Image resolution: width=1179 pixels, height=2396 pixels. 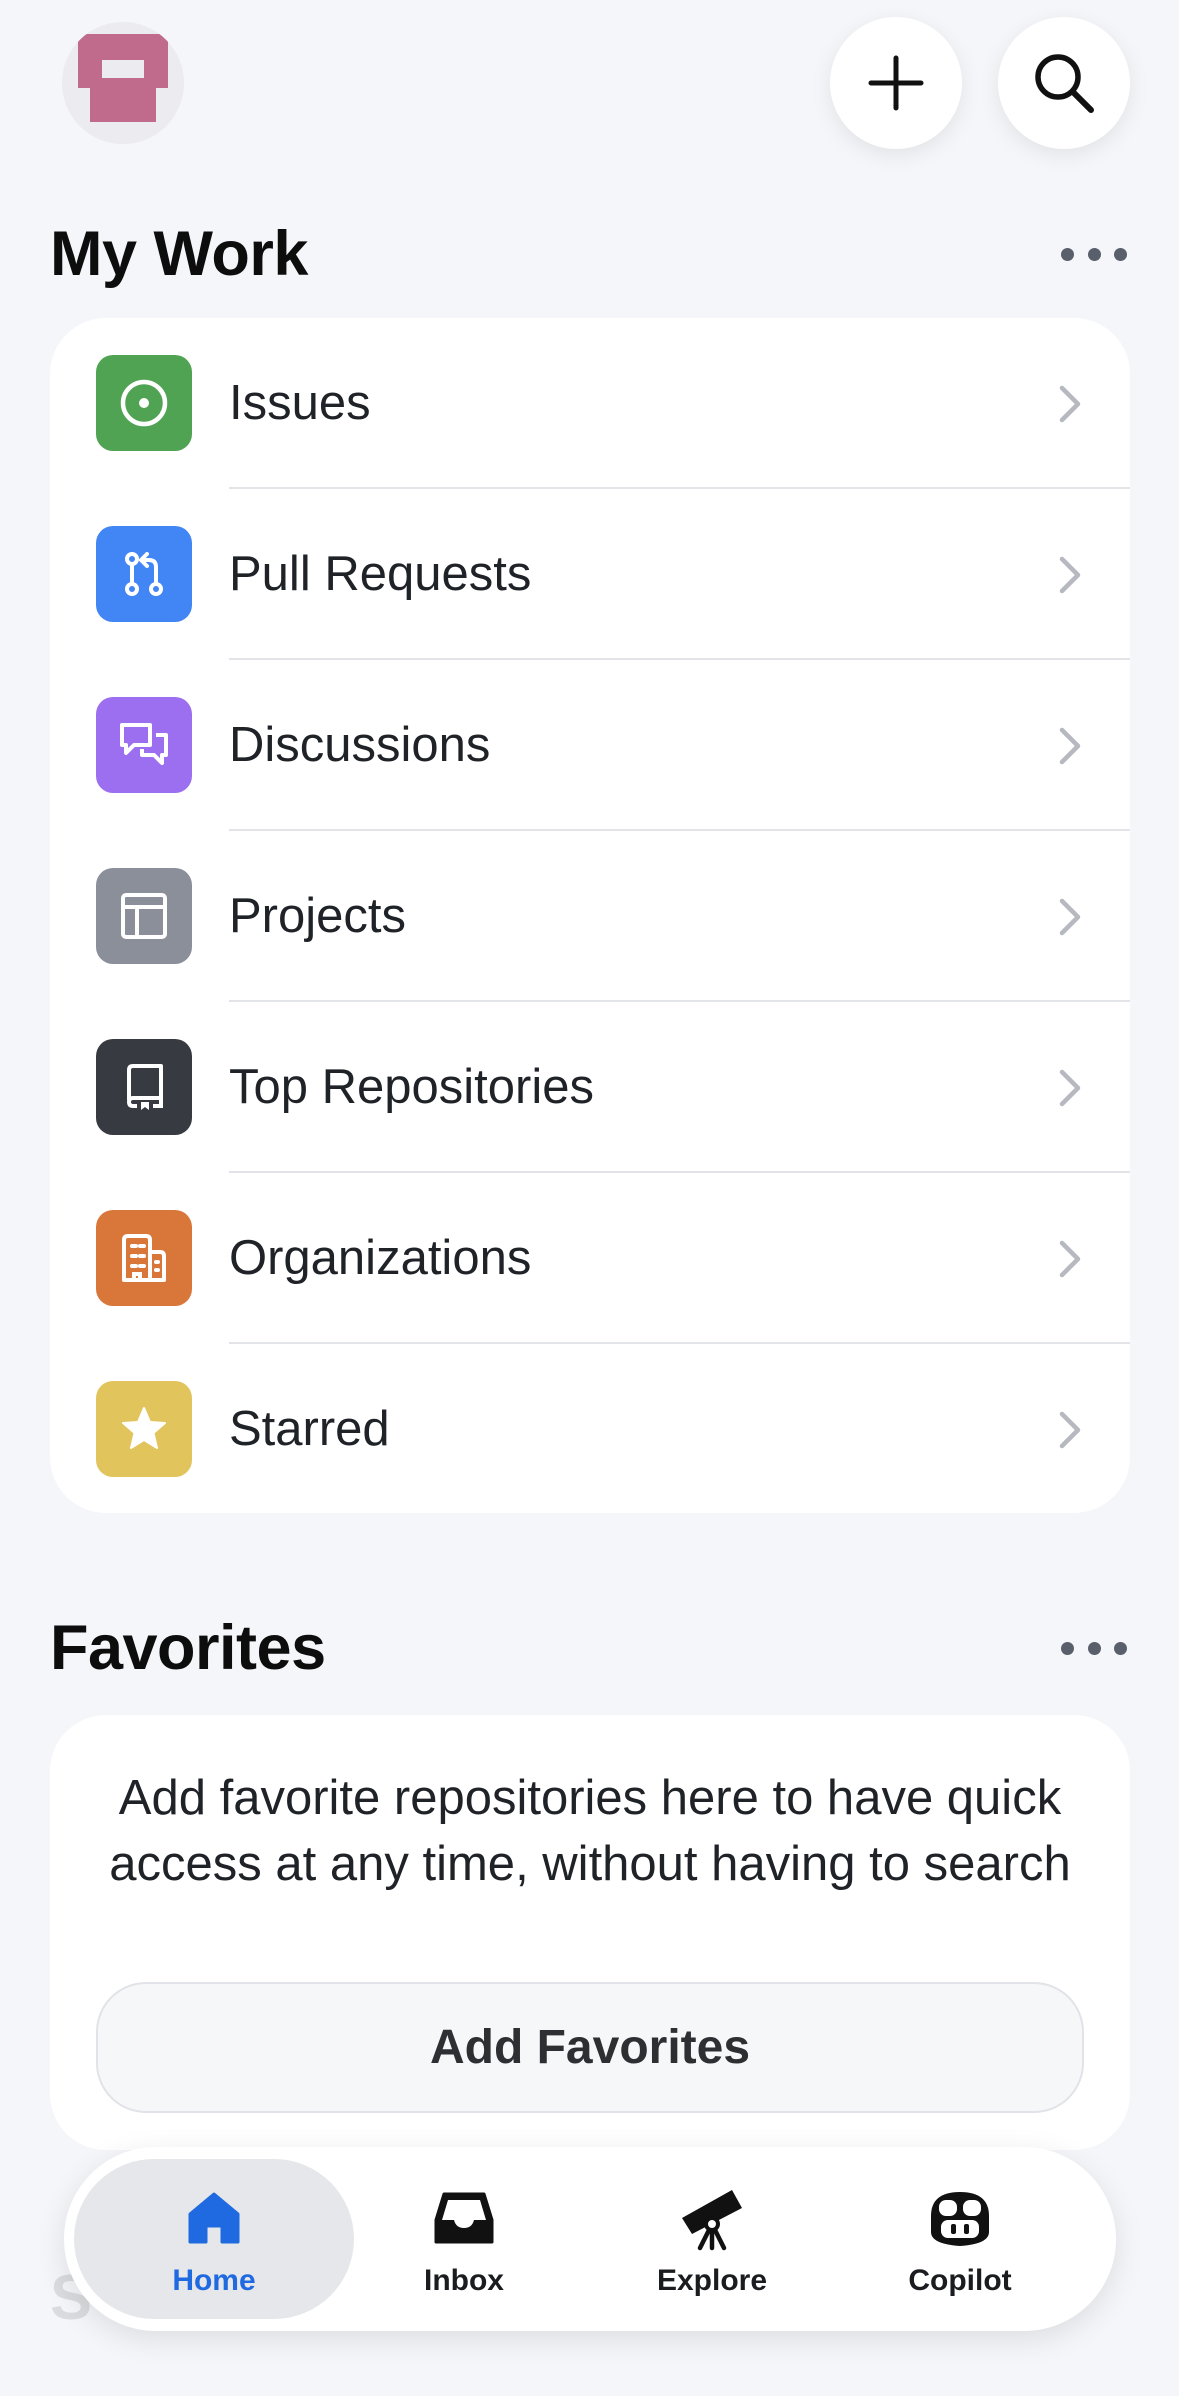 What do you see at coordinates (144, 1258) in the screenshot?
I see `organization-icon` at bounding box center [144, 1258].